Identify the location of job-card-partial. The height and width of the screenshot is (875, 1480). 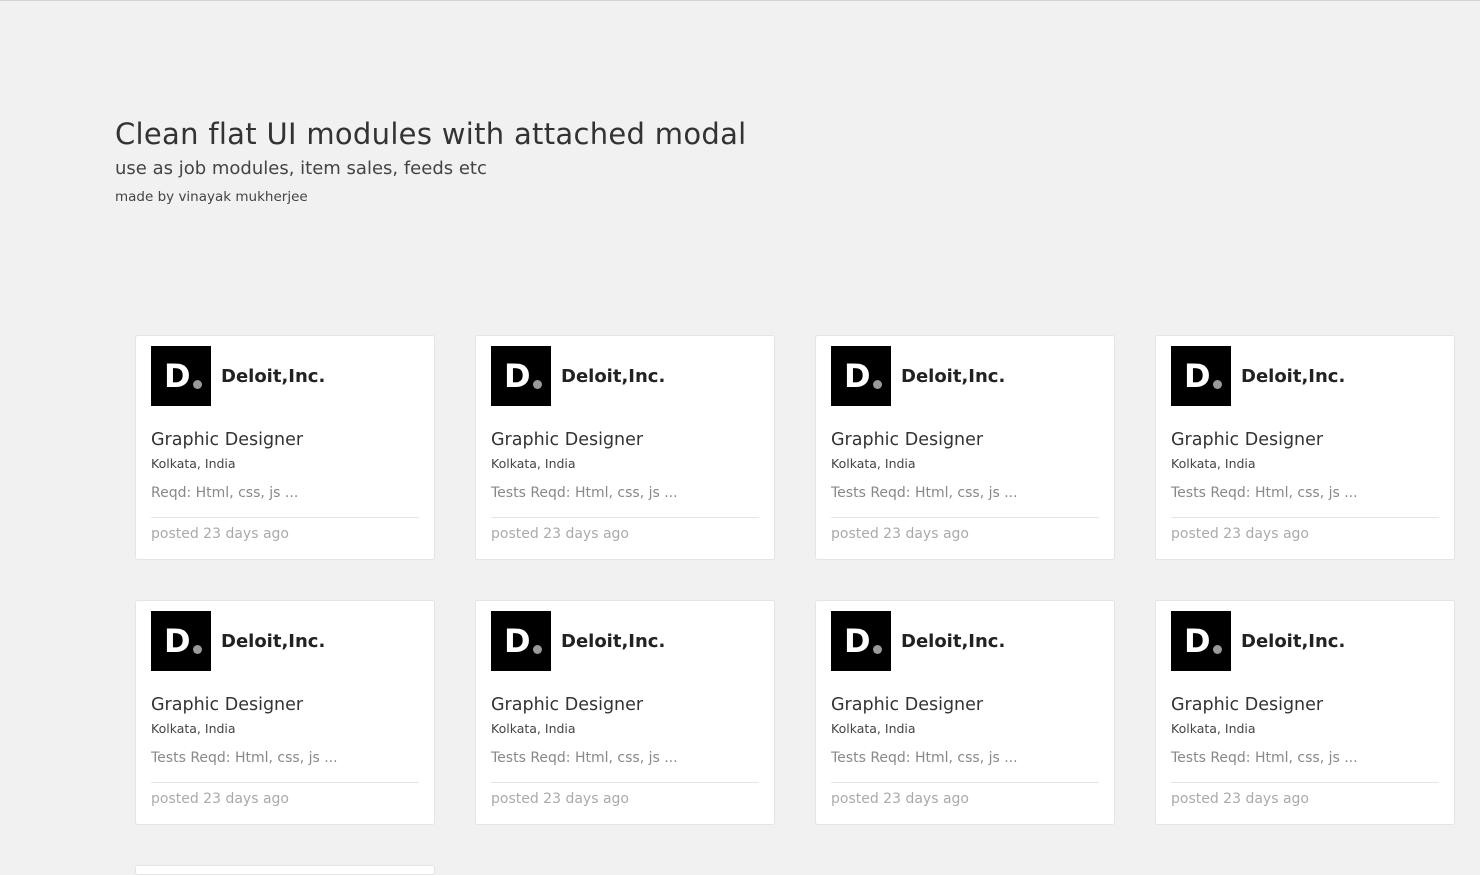
(285, 870).